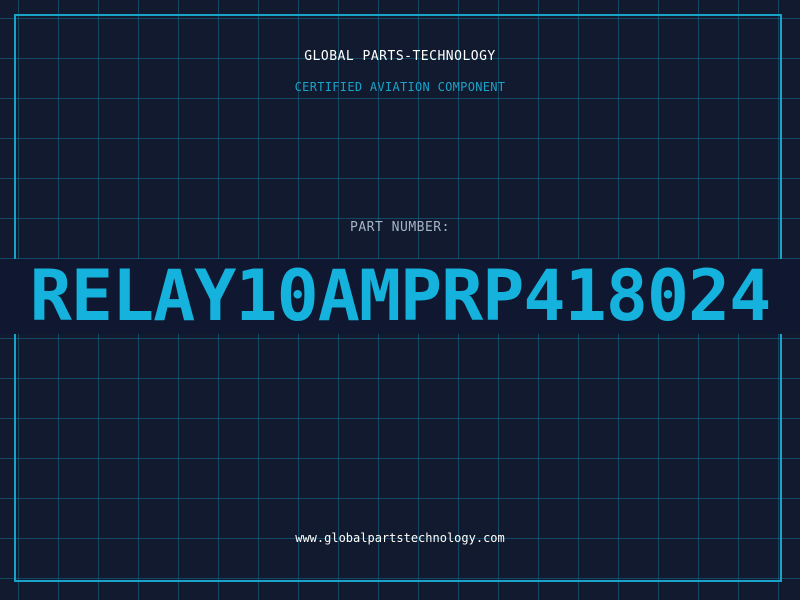  Describe the element at coordinates (400, 56) in the screenshot. I see `company-name: GLOBAL PARTS-TECHNOLOGY` at that location.